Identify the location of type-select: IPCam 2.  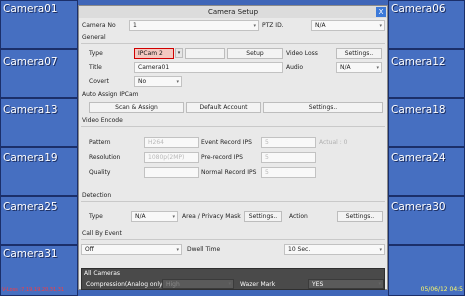
(154, 53).